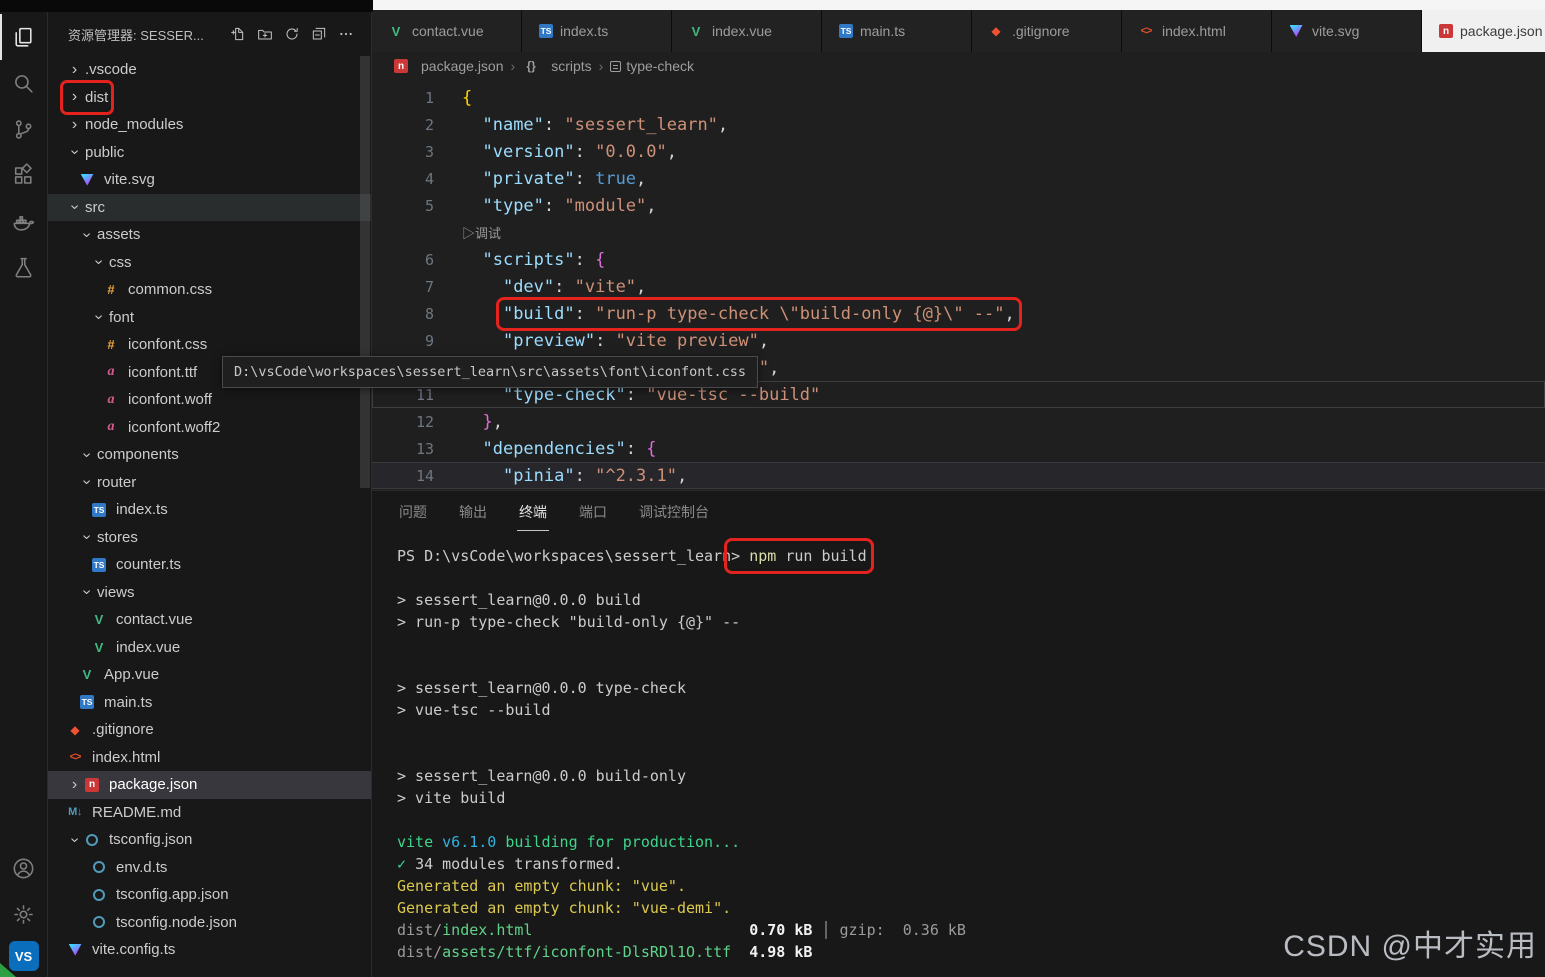 The image size is (1545, 977). I want to click on activity-extensions-icon, so click(24, 175).